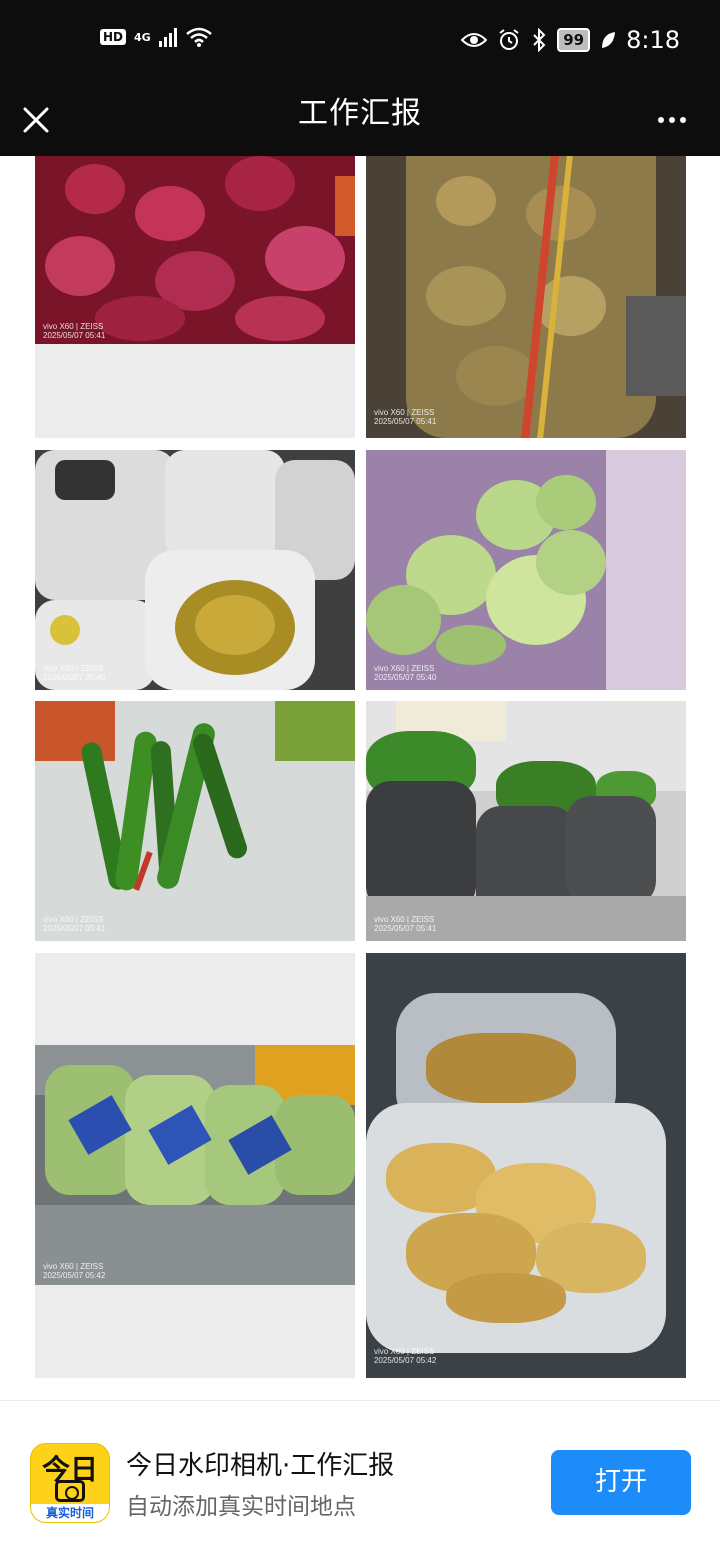  Describe the element at coordinates (195, 1165) in the screenshot. I see `photo-bagged-vegetables: vivo X60 | ZEISS 2025/05/07 05:42` at that location.